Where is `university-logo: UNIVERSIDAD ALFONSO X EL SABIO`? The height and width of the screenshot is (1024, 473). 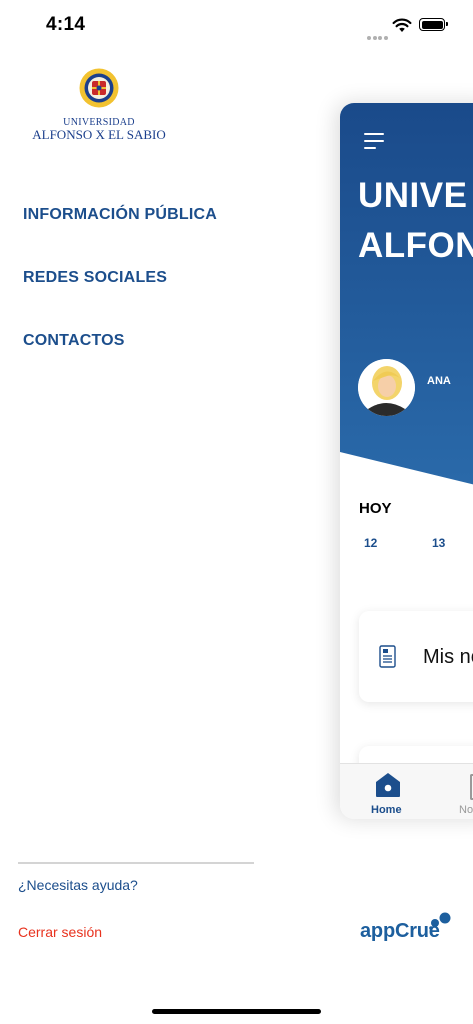 university-logo: UNIVERSIDAD ALFONSO X EL SABIO is located at coordinates (100, 104).